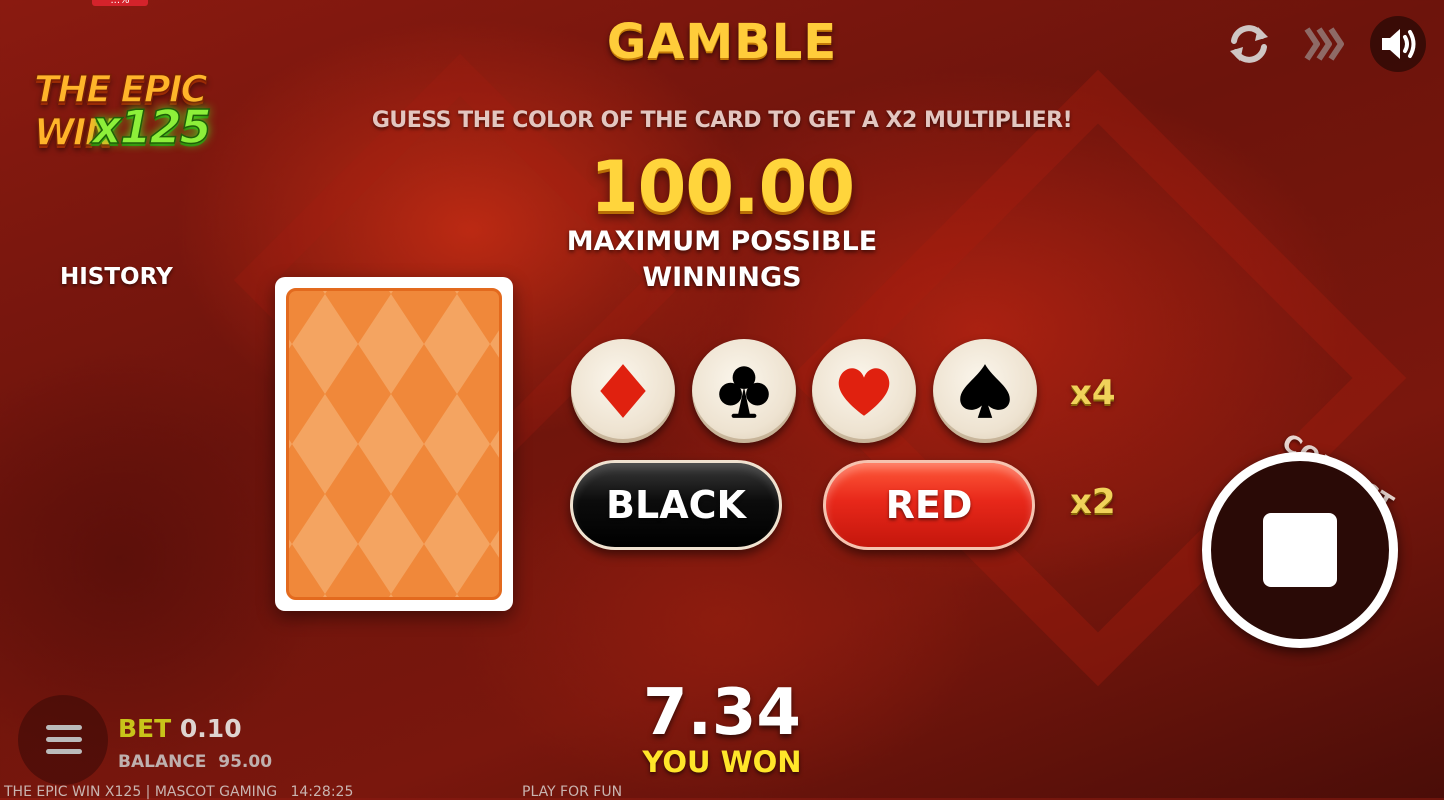 This screenshot has height=800, width=1444. I want to click on game-logo: THE EPIC WIN x125, so click(160, 108).